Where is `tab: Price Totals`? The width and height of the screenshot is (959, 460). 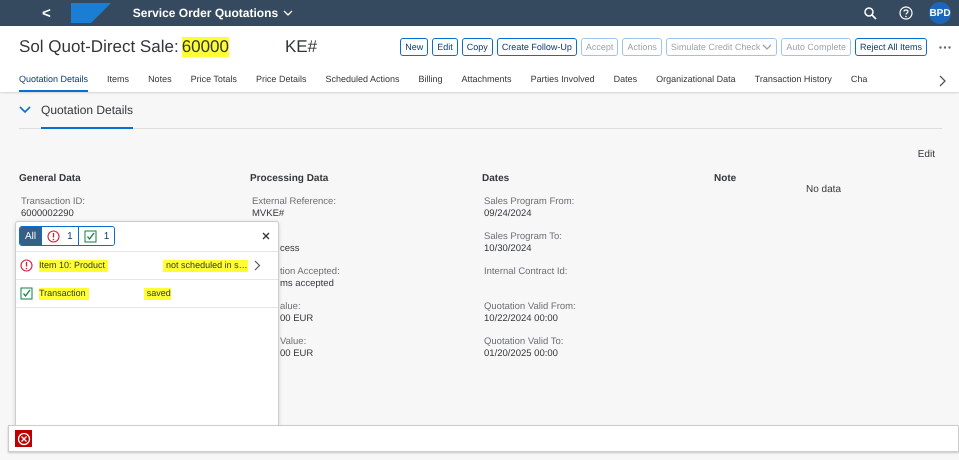 tab: Price Totals is located at coordinates (213, 80).